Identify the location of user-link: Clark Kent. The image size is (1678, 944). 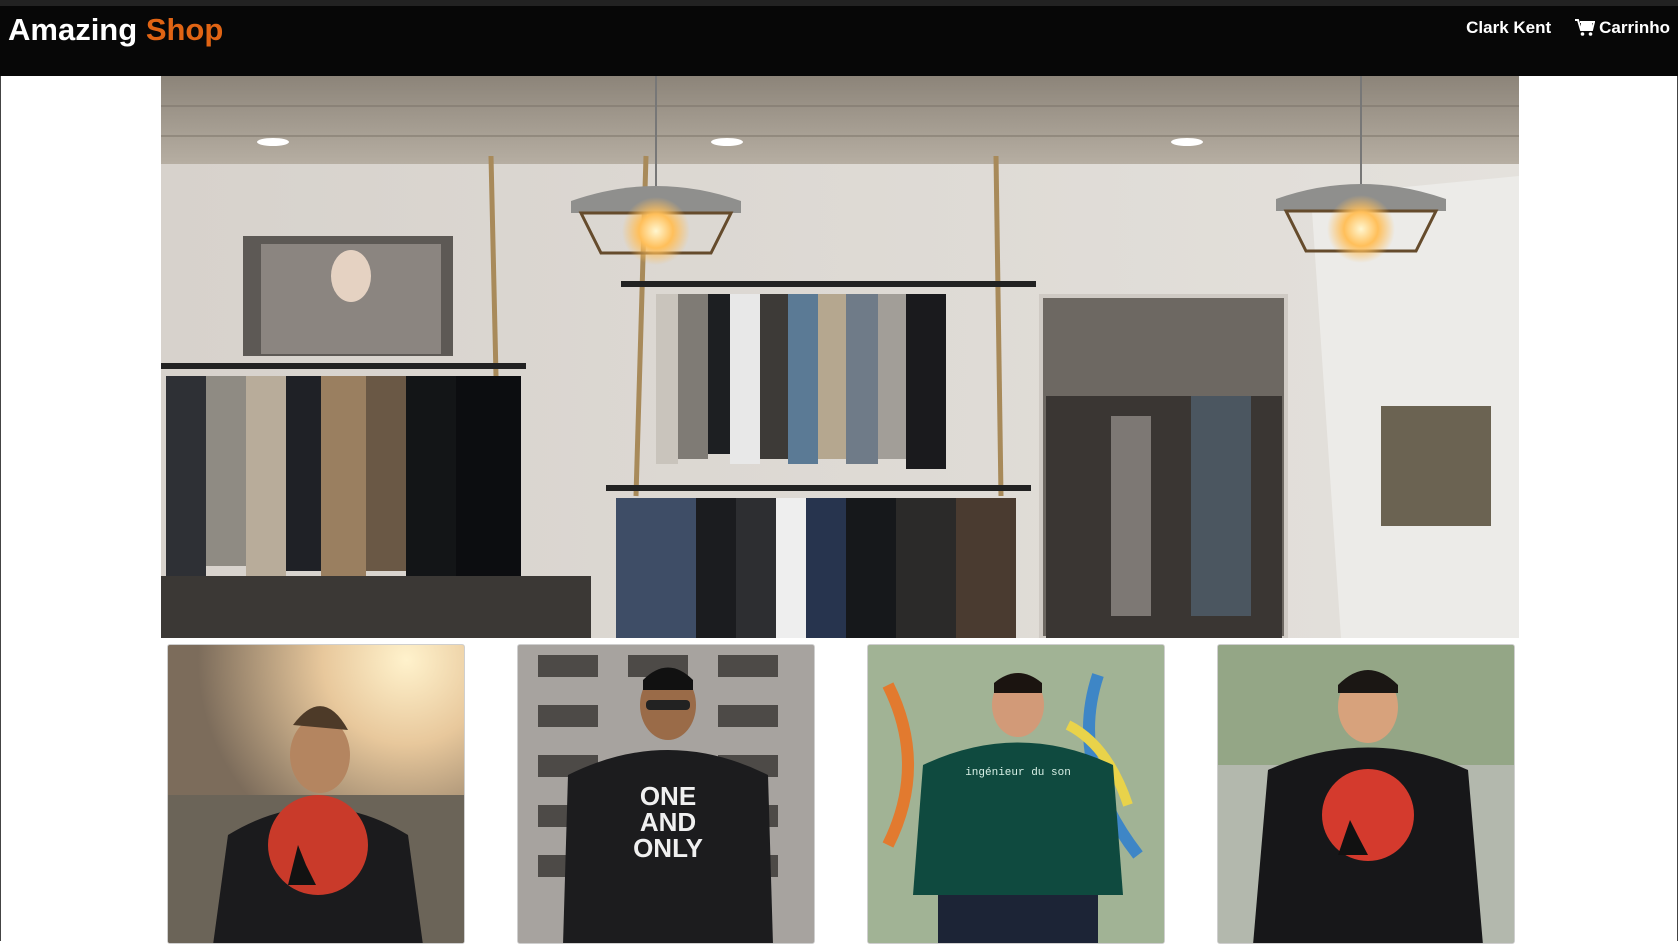
(1508, 28).